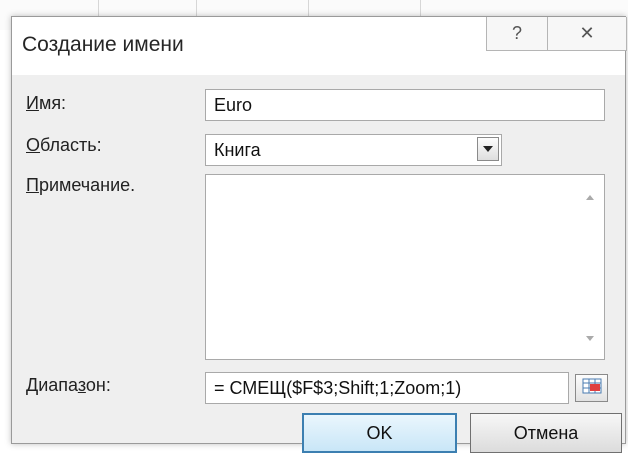 This screenshot has height=453, width=628. Describe the element at coordinates (81, 185) in the screenshot. I see `comment-label: Примечание.` at that location.